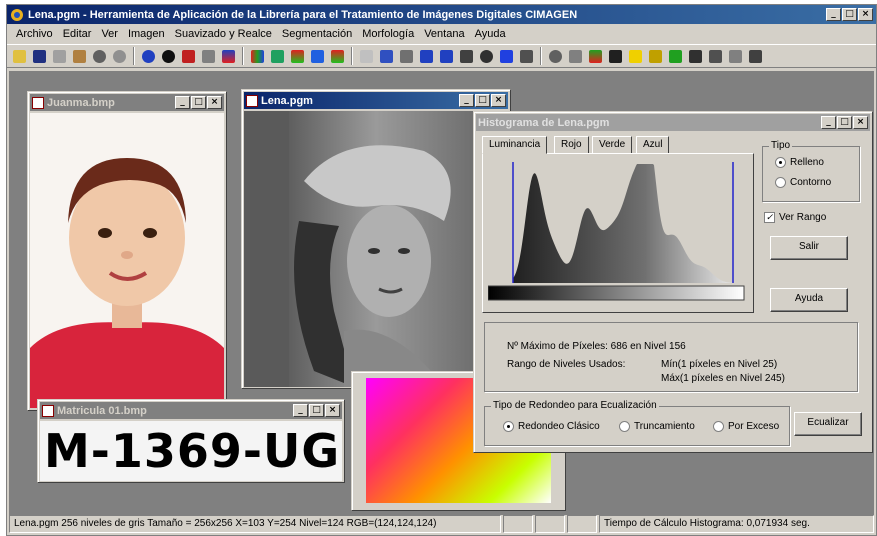 The height and width of the screenshot is (536, 877). Describe the element at coordinates (77, 34) in the screenshot. I see `menu-editar: Editar` at that location.